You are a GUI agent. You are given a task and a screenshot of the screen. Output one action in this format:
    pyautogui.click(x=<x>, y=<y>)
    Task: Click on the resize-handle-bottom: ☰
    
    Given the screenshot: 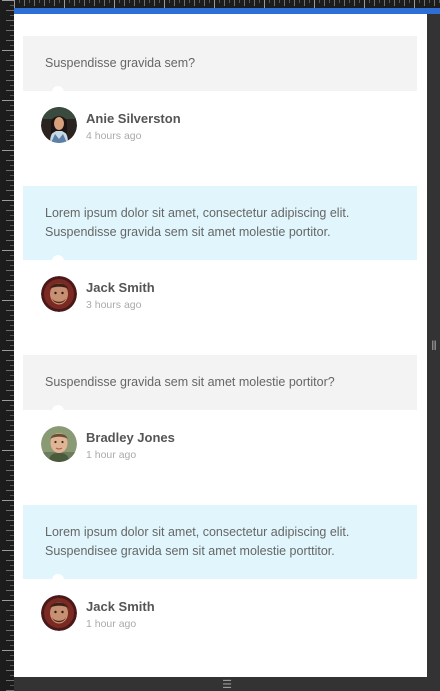 What is the action you would take?
    pyautogui.click(x=227, y=684)
    